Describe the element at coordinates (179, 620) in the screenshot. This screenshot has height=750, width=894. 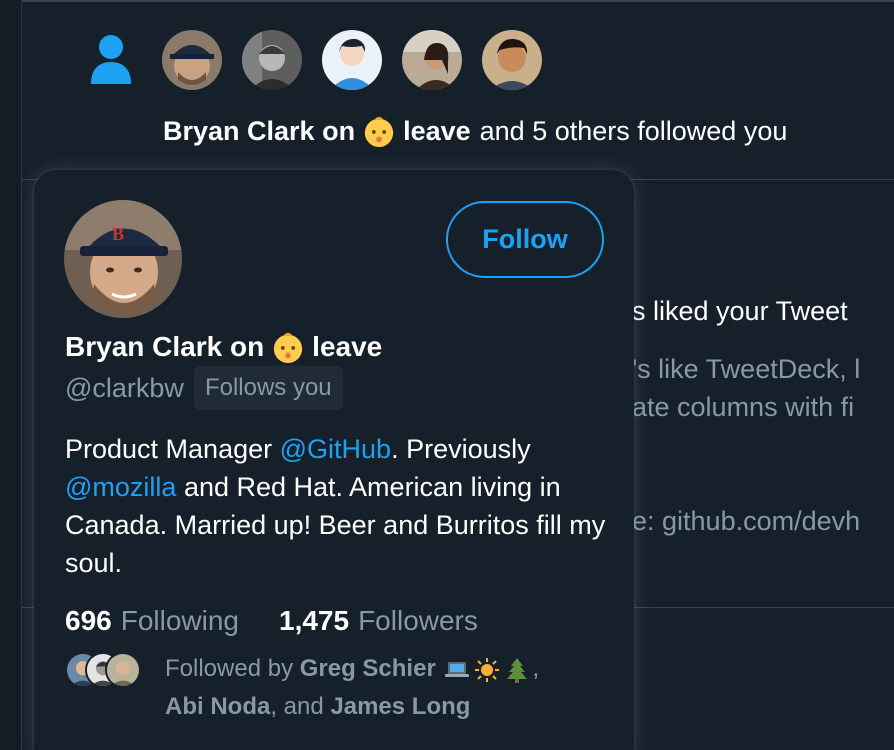
I see `following-label: Following` at that location.